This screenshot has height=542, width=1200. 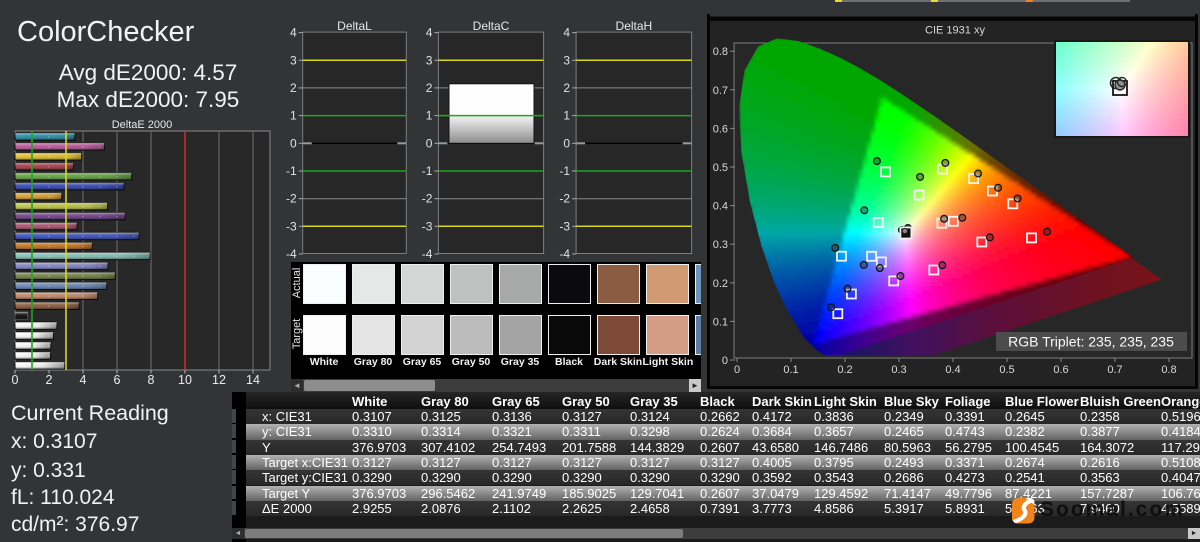 I want to click on svg-text: RGB Triplet: 235, 235, 235, so click(x=1091, y=342).